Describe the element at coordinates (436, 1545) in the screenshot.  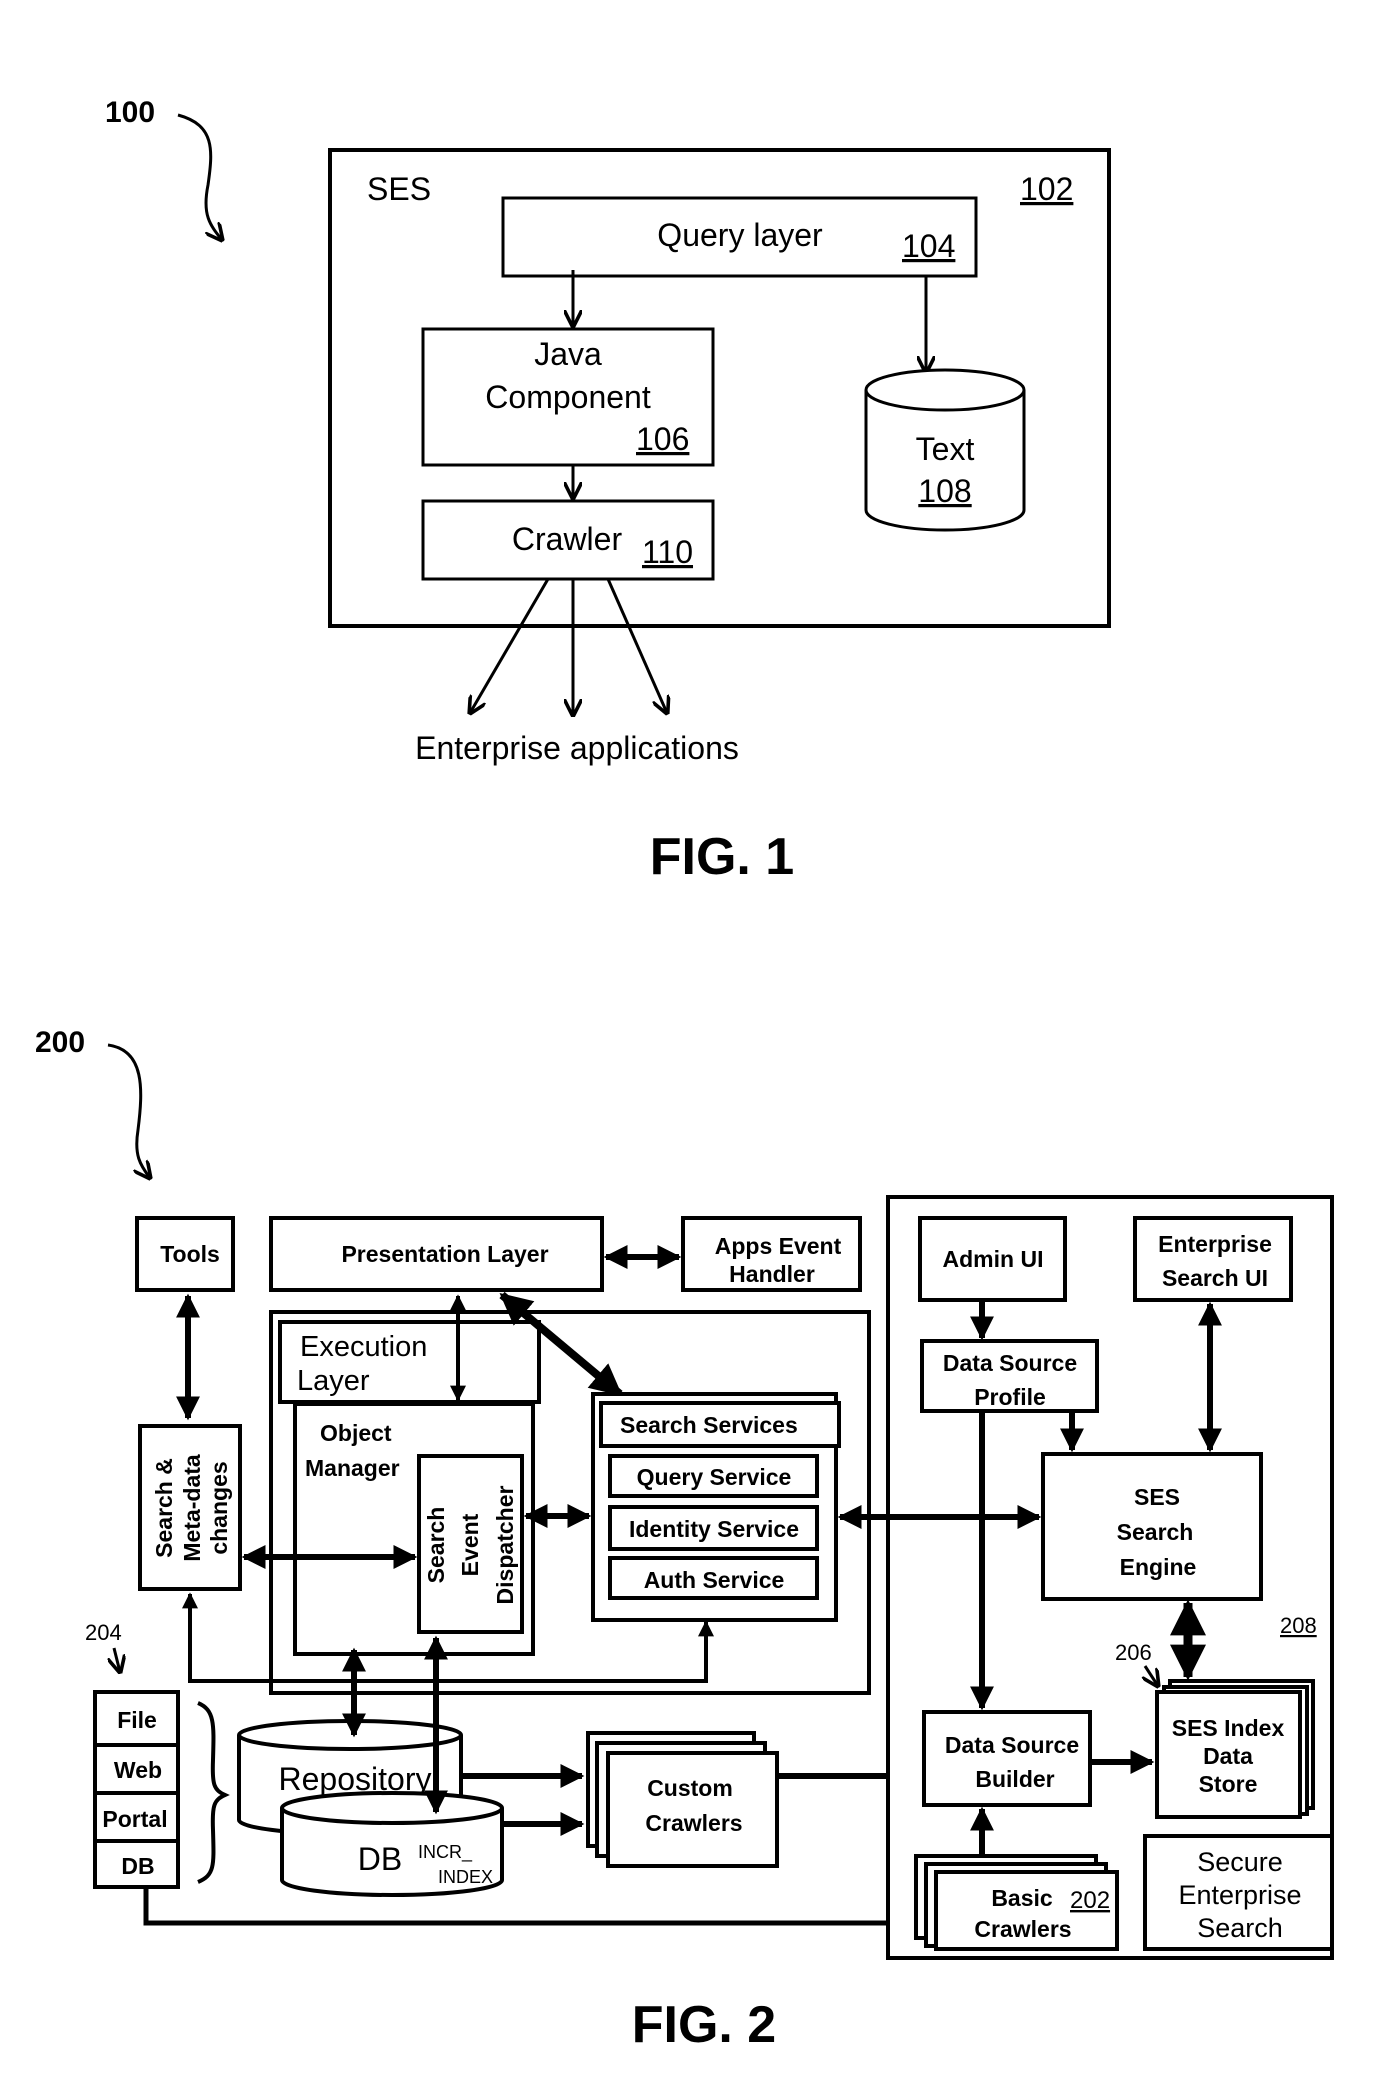
I see `search-event-dispatcher-line1: Search` at that location.